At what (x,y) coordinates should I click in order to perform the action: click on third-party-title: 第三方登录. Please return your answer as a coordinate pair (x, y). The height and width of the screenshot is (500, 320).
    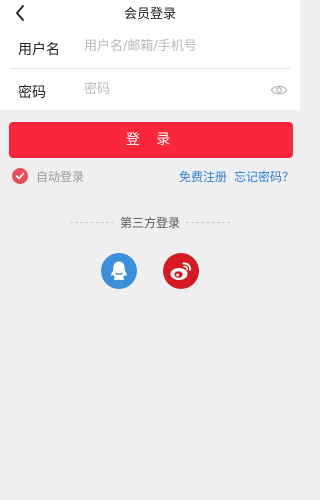
    Looking at the image, I should click on (150, 223).